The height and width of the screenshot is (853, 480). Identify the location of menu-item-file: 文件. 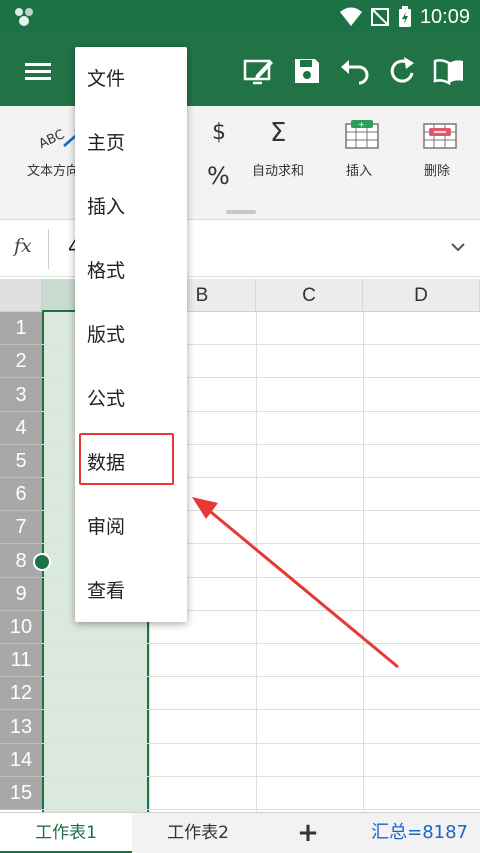
(131, 79).